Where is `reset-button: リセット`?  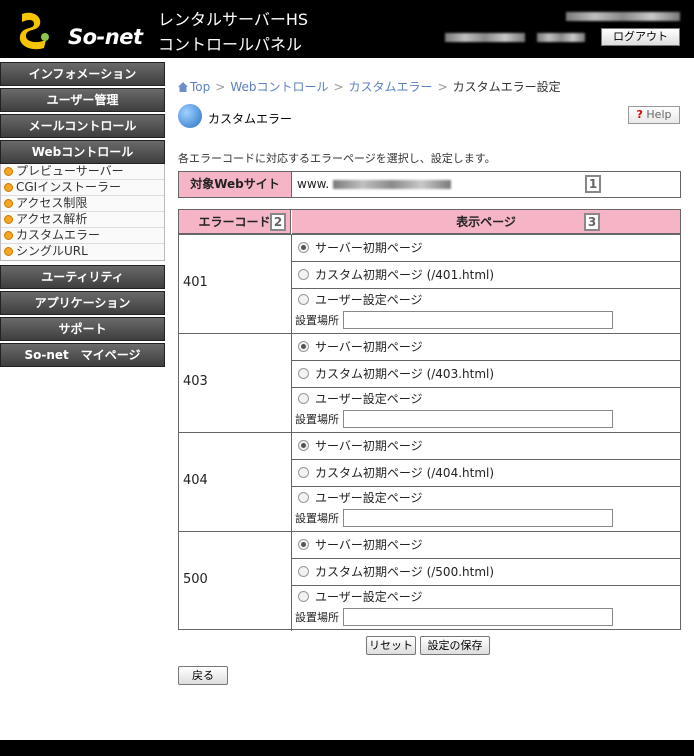
reset-button: リセット is located at coordinates (391, 645).